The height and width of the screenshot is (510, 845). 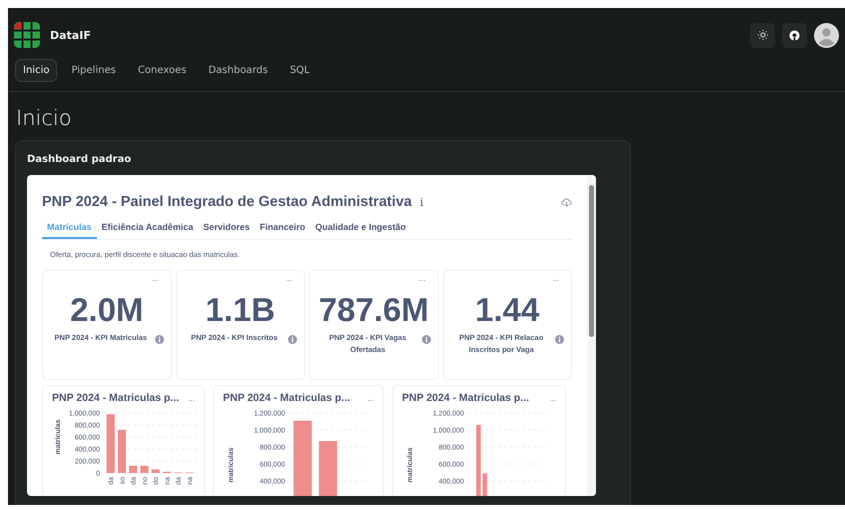 I want to click on kpi-value: 787.6M, so click(x=373, y=310).